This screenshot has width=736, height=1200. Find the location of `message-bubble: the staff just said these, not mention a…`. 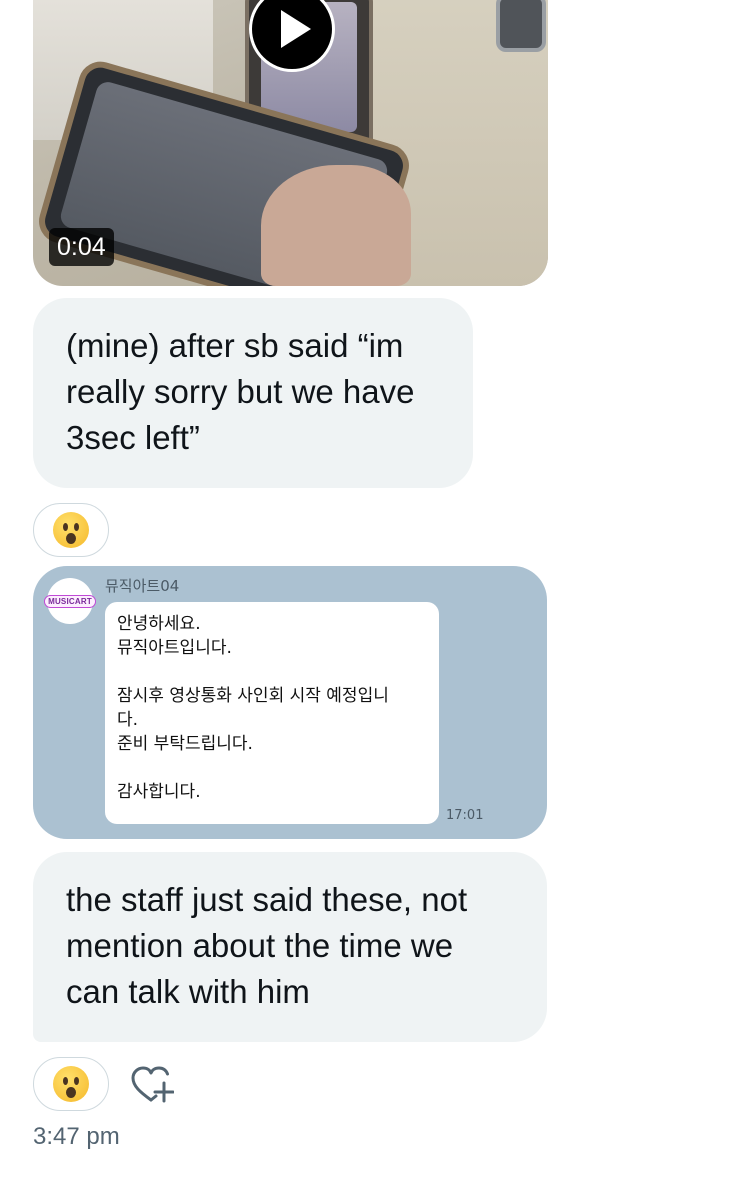

message-bubble: the staff just said these, not mention a… is located at coordinates (290, 947).